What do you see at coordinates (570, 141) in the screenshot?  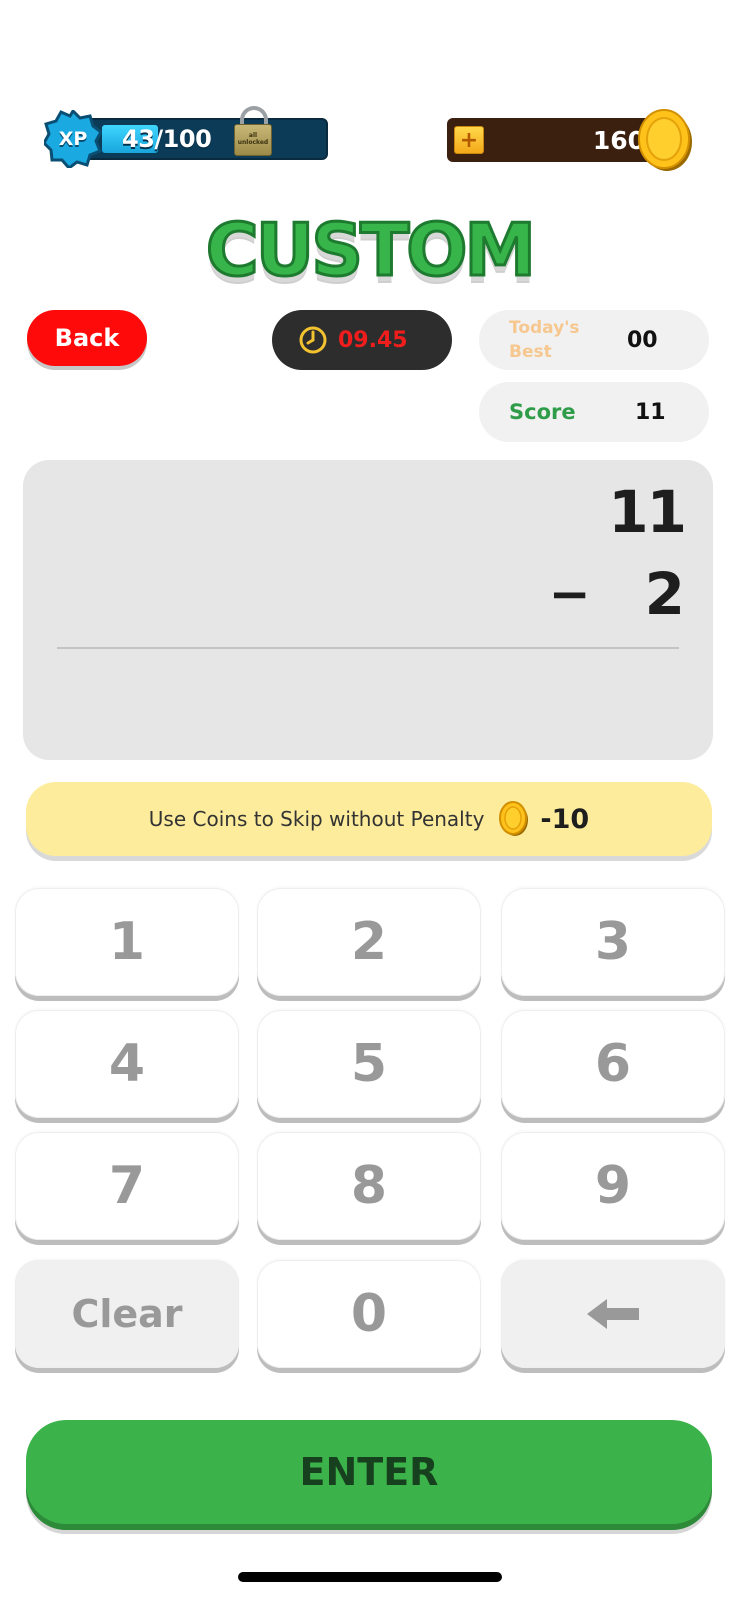 I see `coin-balance: + 160` at bounding box center [570, 141].